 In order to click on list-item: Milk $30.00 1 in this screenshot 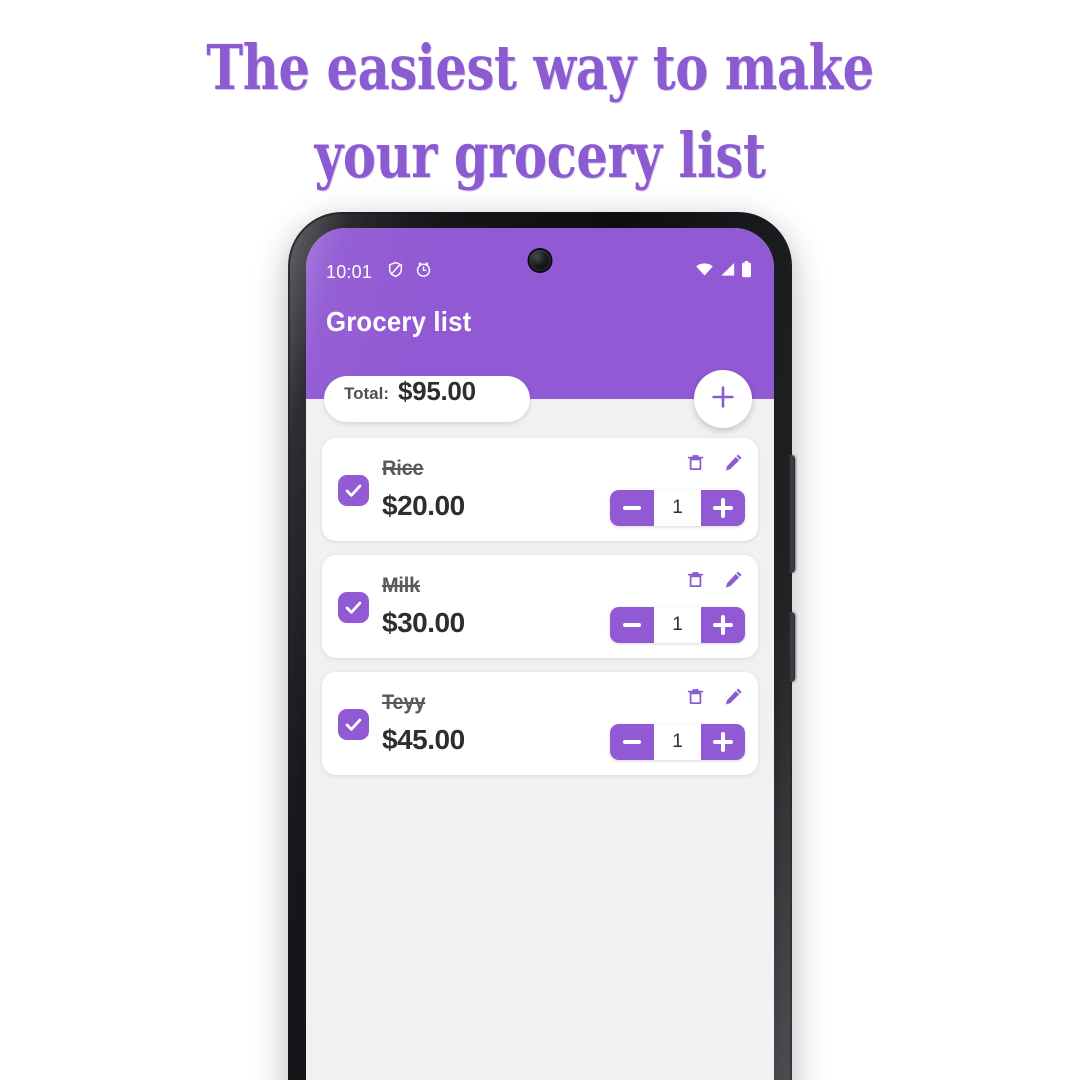, I will do `click(540, 606)`.